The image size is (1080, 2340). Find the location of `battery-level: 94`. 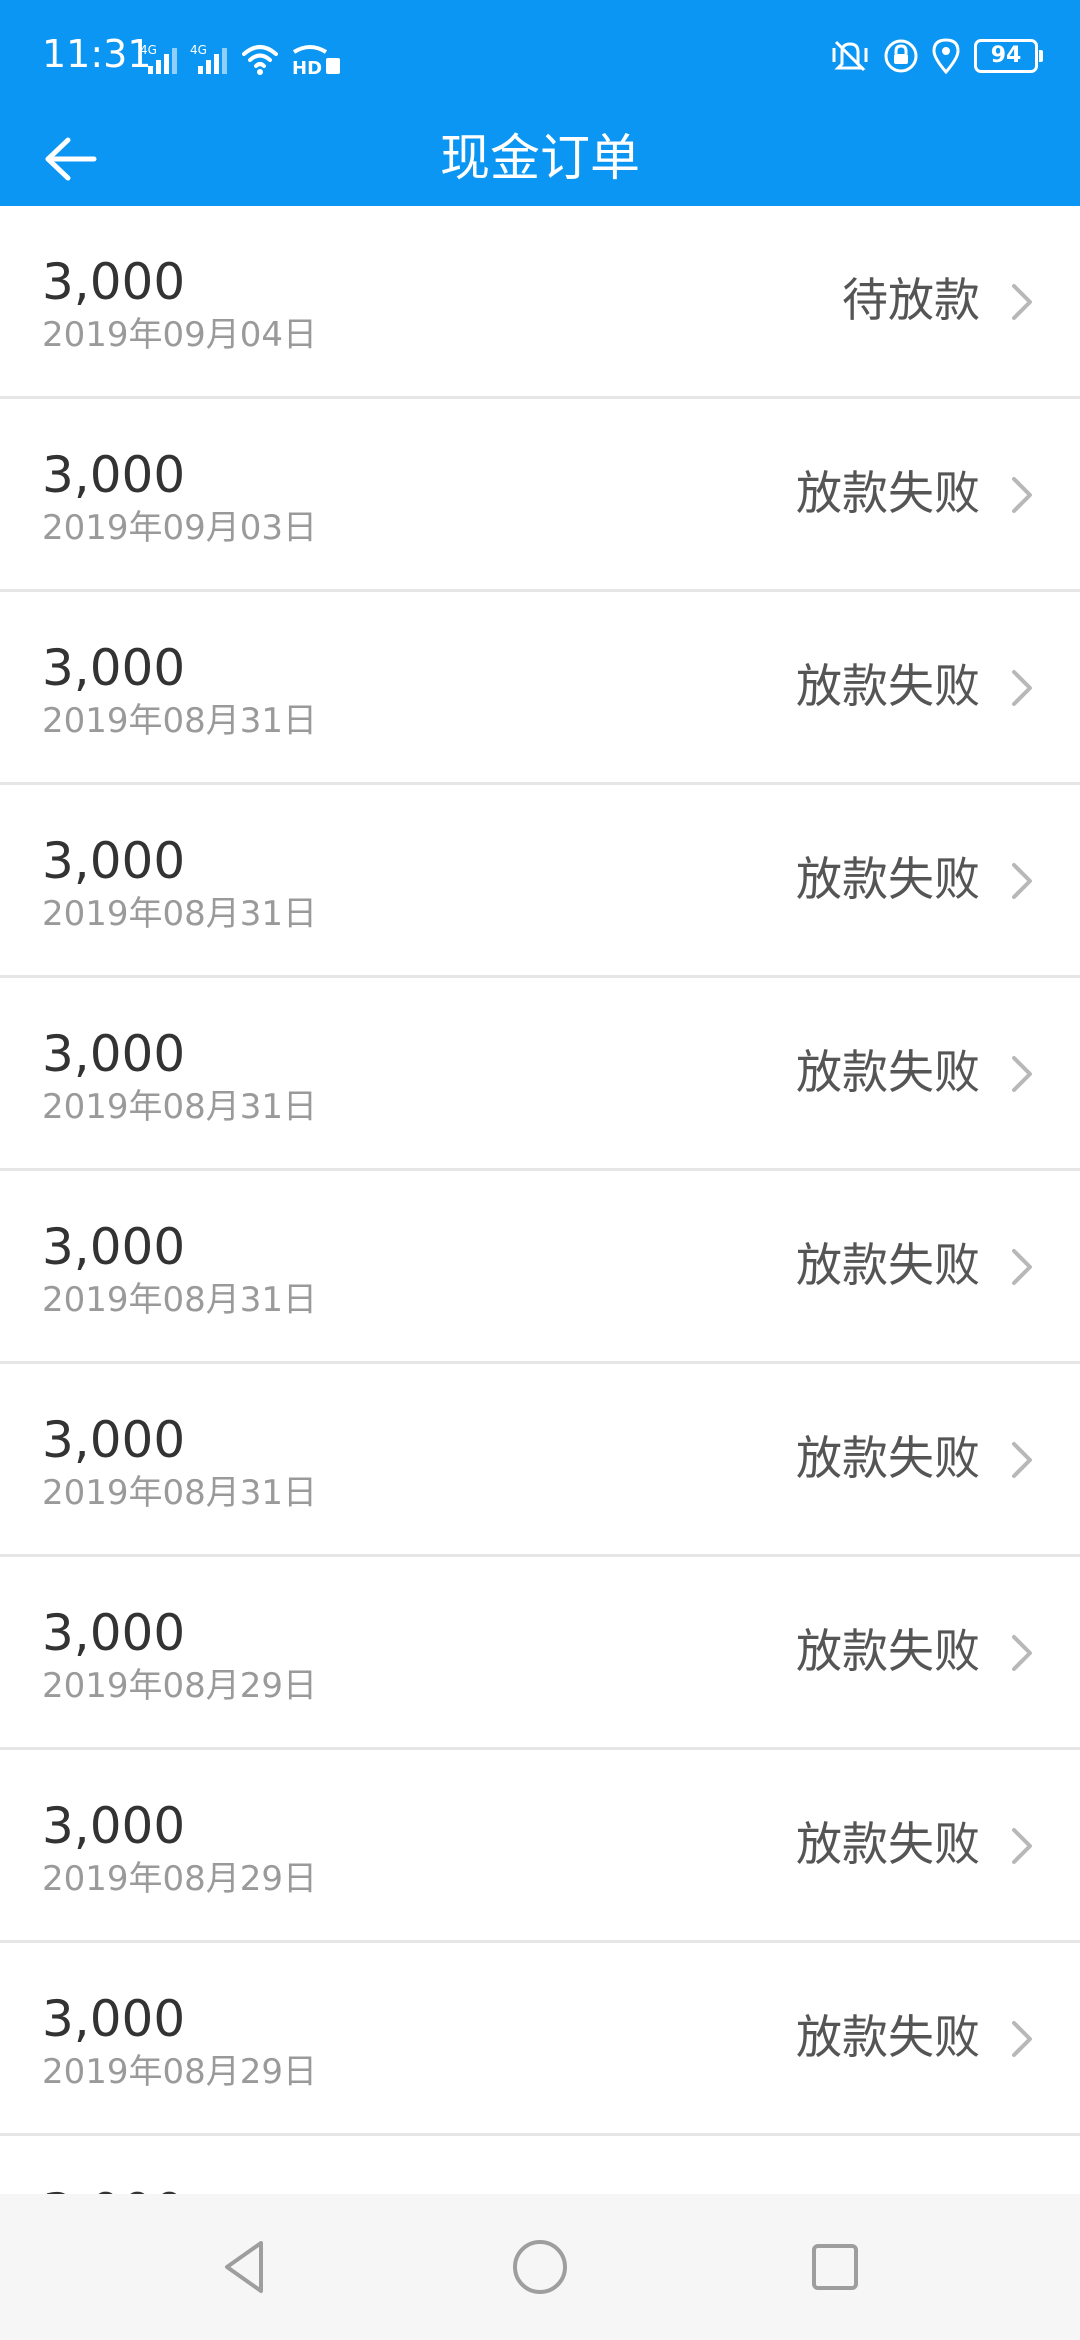

battery-level: 94 is located at coordinates (1006, 55).